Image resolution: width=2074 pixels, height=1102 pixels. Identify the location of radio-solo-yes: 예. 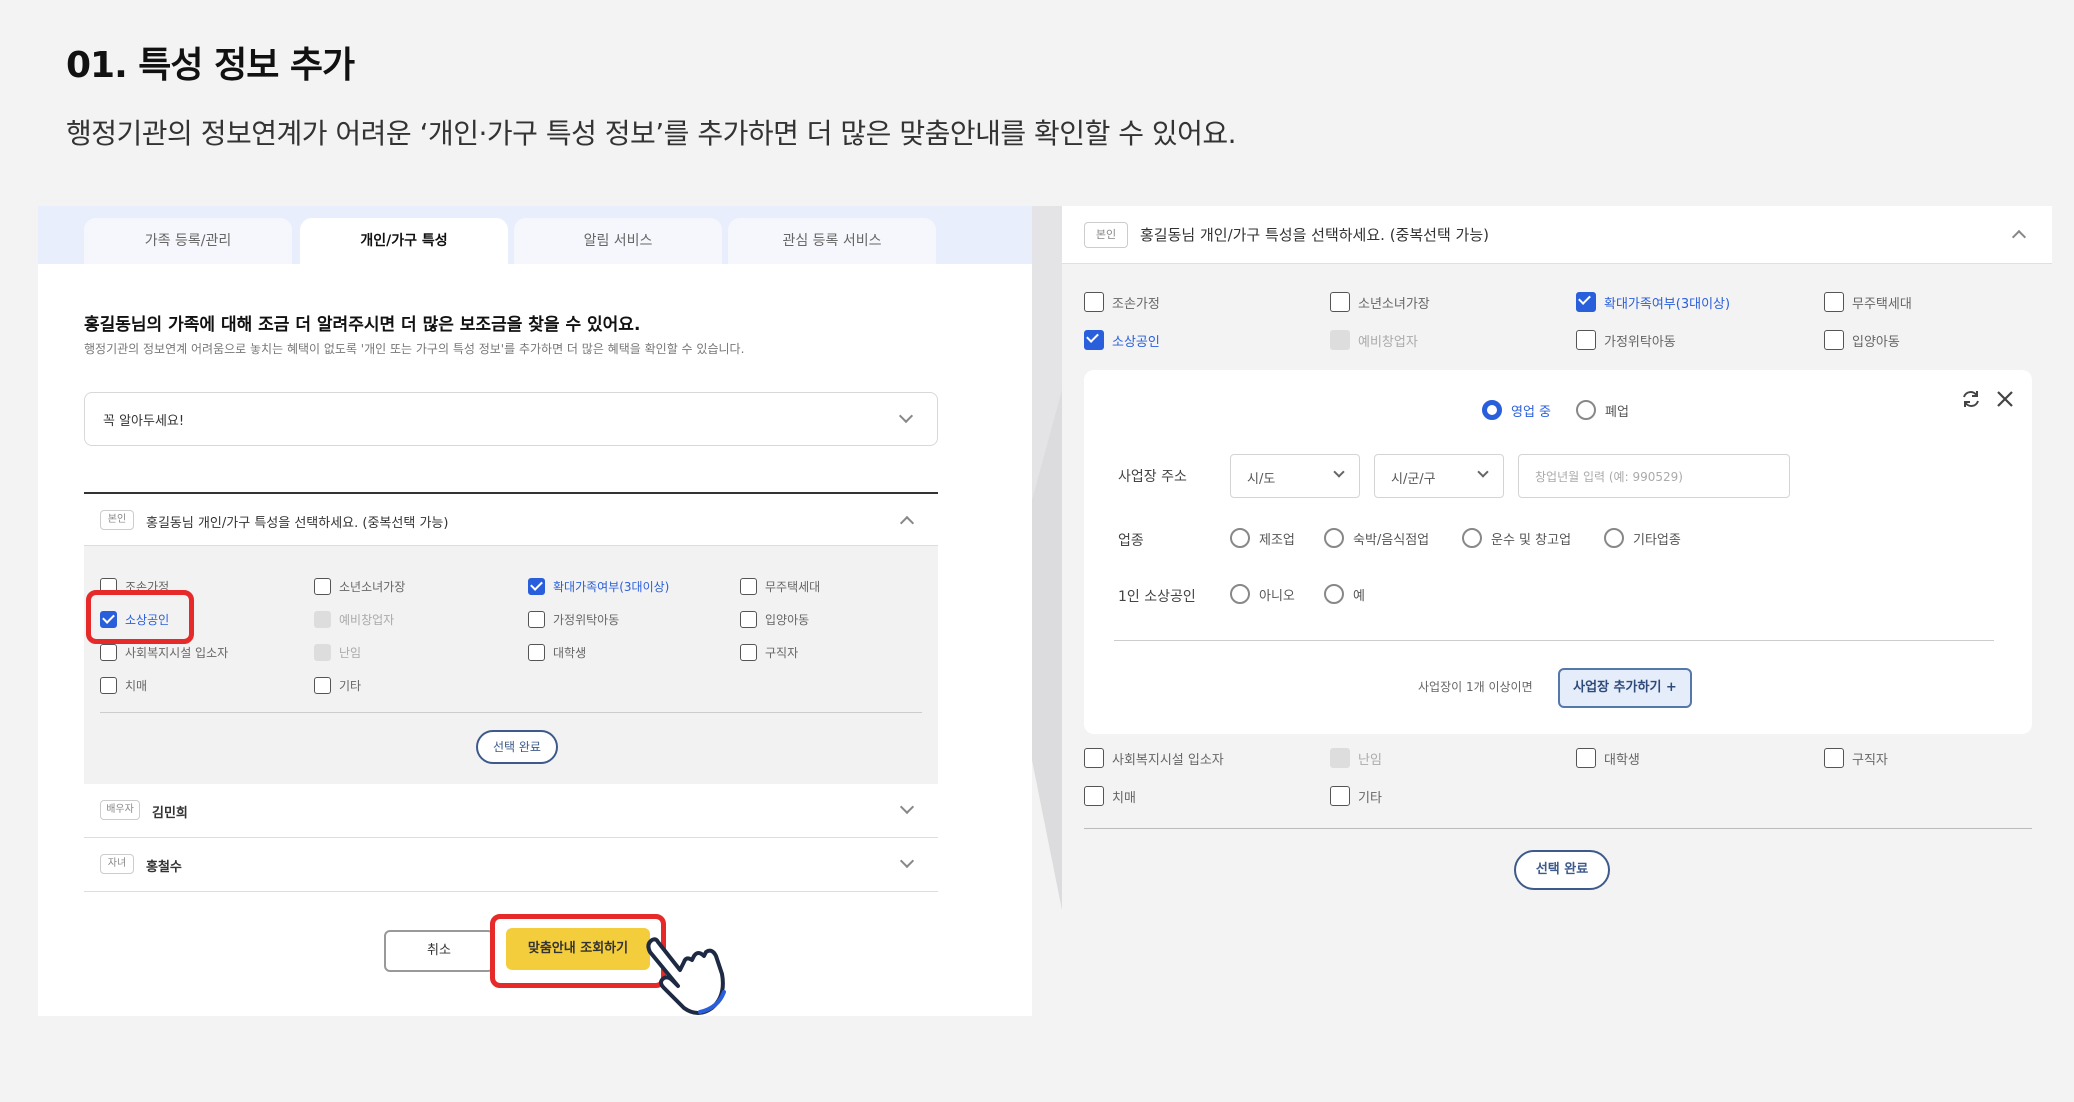
(1344, 594).